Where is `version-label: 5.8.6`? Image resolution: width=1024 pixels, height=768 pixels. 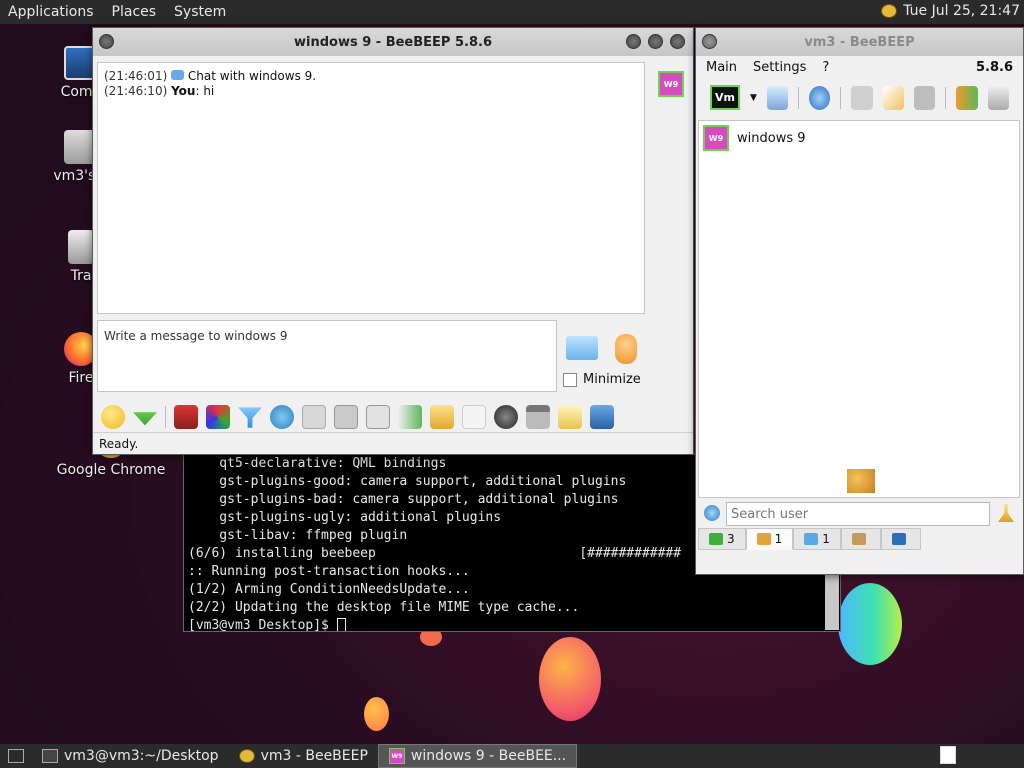
version-label: 5.8.6 is located at coordinates (994, 67).